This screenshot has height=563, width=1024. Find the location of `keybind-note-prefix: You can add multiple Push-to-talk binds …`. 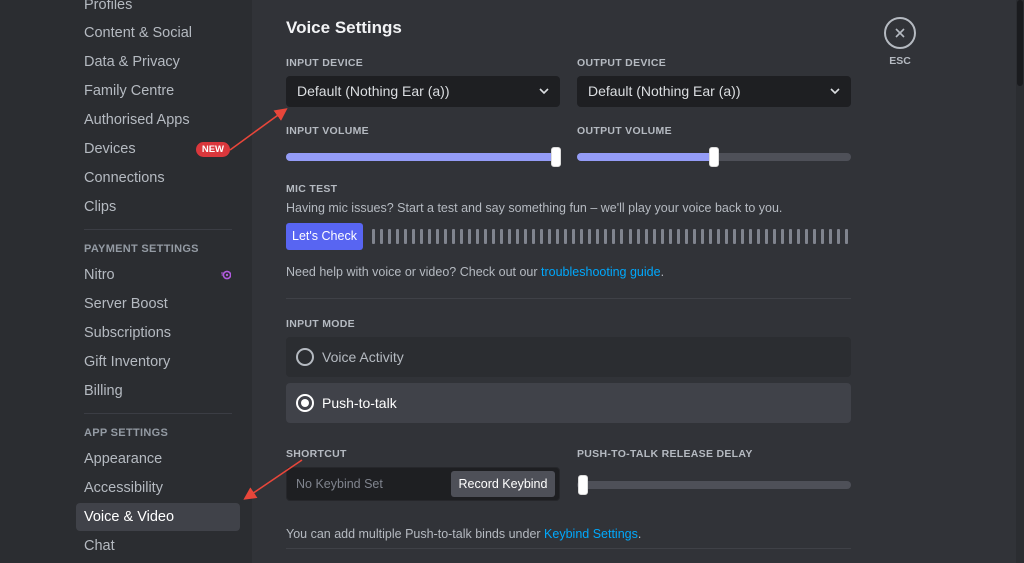

keybind-note-prefix: You can add multiple Push-to-talk binds … is located at coordinates (415, 534).